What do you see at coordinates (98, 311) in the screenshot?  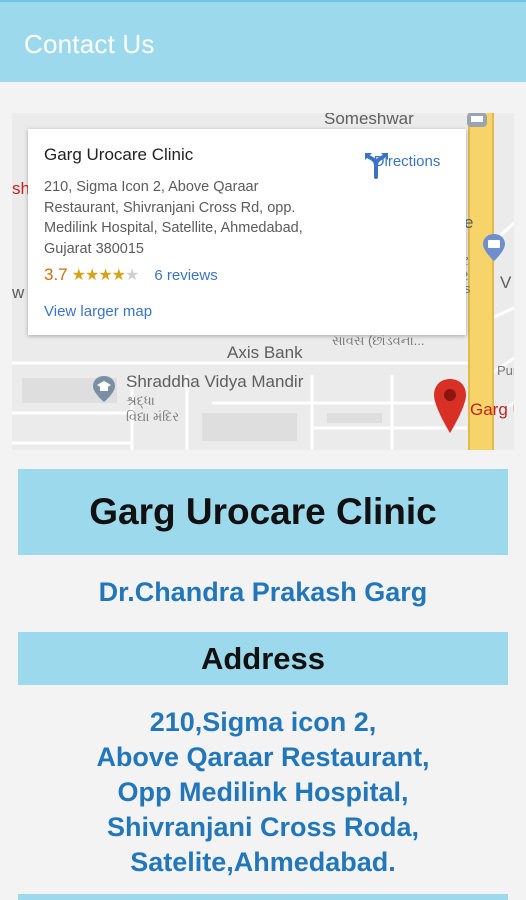 I see `view-larger-map-link: View larger map` at bounding box center [98, 311].